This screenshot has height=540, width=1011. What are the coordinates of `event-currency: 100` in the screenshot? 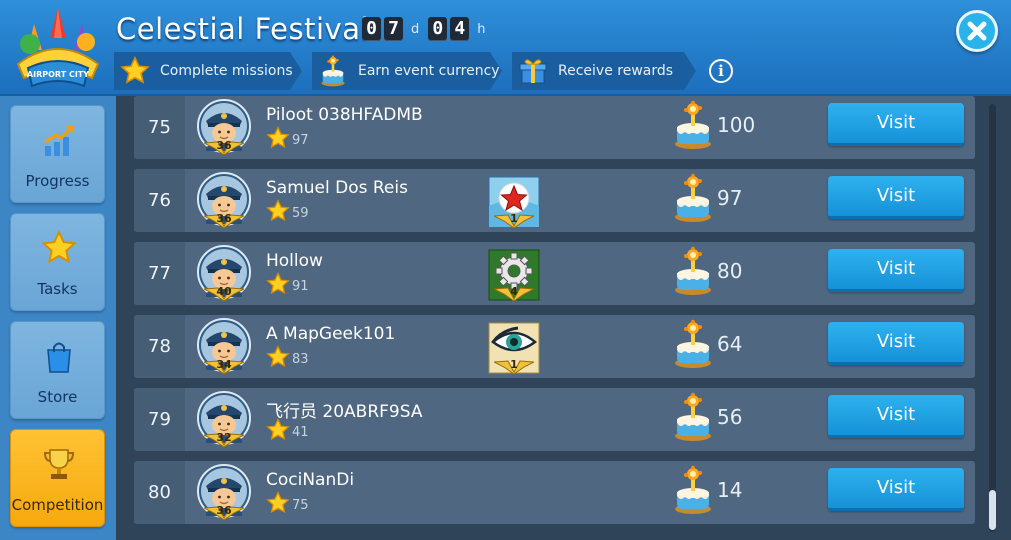 It's located at (736, 125).